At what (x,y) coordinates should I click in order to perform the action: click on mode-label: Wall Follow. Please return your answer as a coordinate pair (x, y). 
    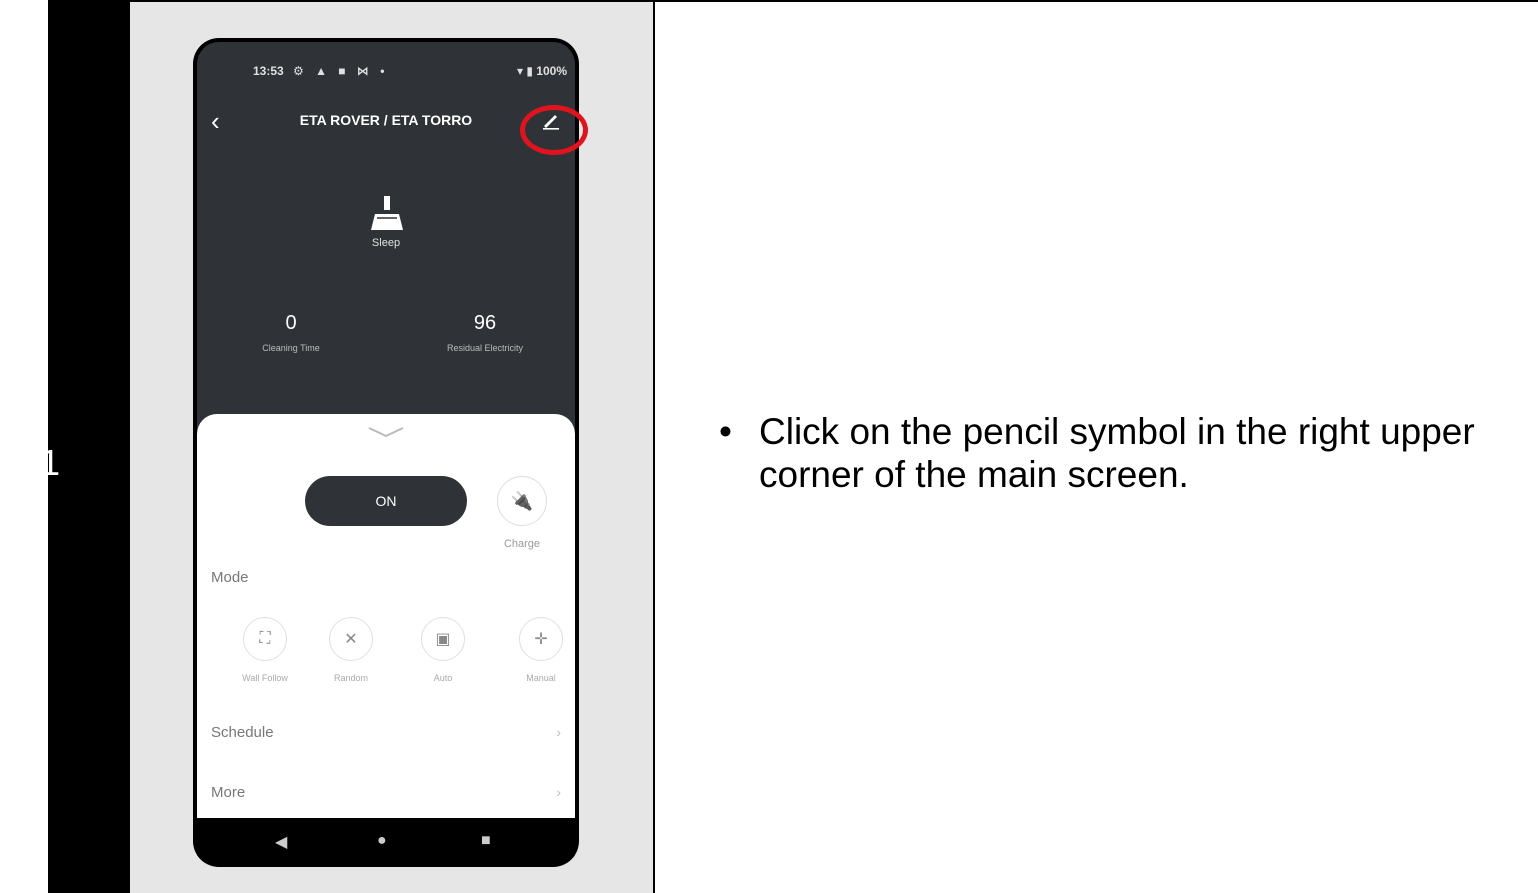
    Looking at the image, I should click on (265, 678).